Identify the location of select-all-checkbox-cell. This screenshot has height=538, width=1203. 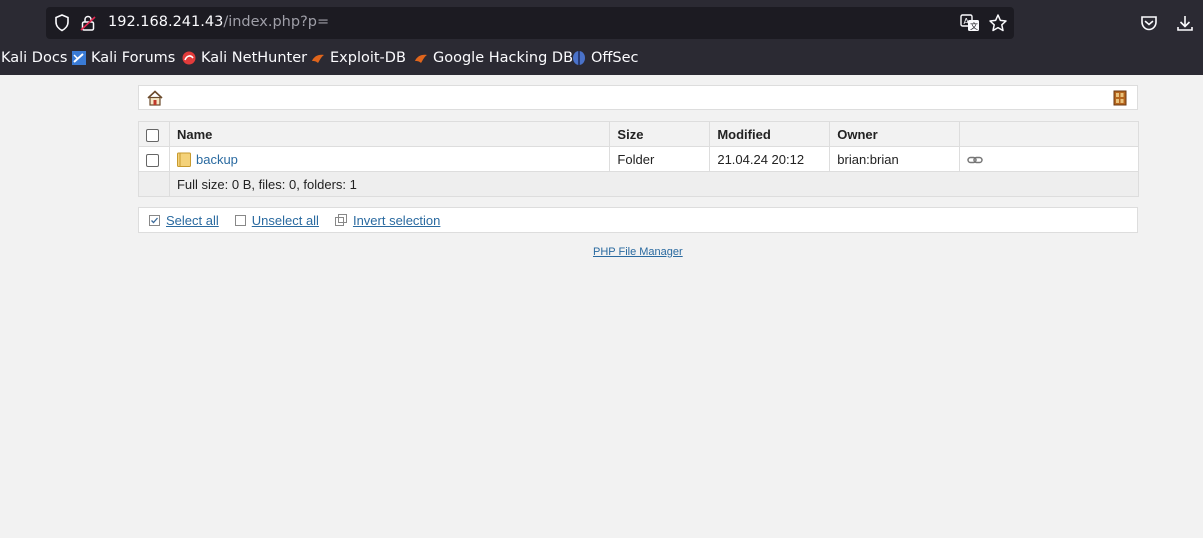
(154, 134).